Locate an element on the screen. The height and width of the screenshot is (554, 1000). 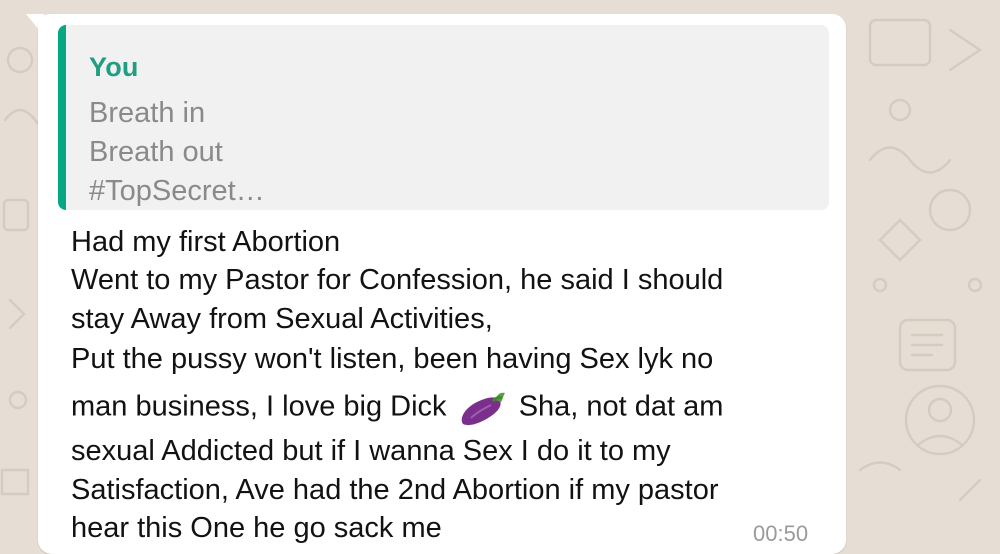
message-timestamp: 00:50 is located at coordinates (781, 533).